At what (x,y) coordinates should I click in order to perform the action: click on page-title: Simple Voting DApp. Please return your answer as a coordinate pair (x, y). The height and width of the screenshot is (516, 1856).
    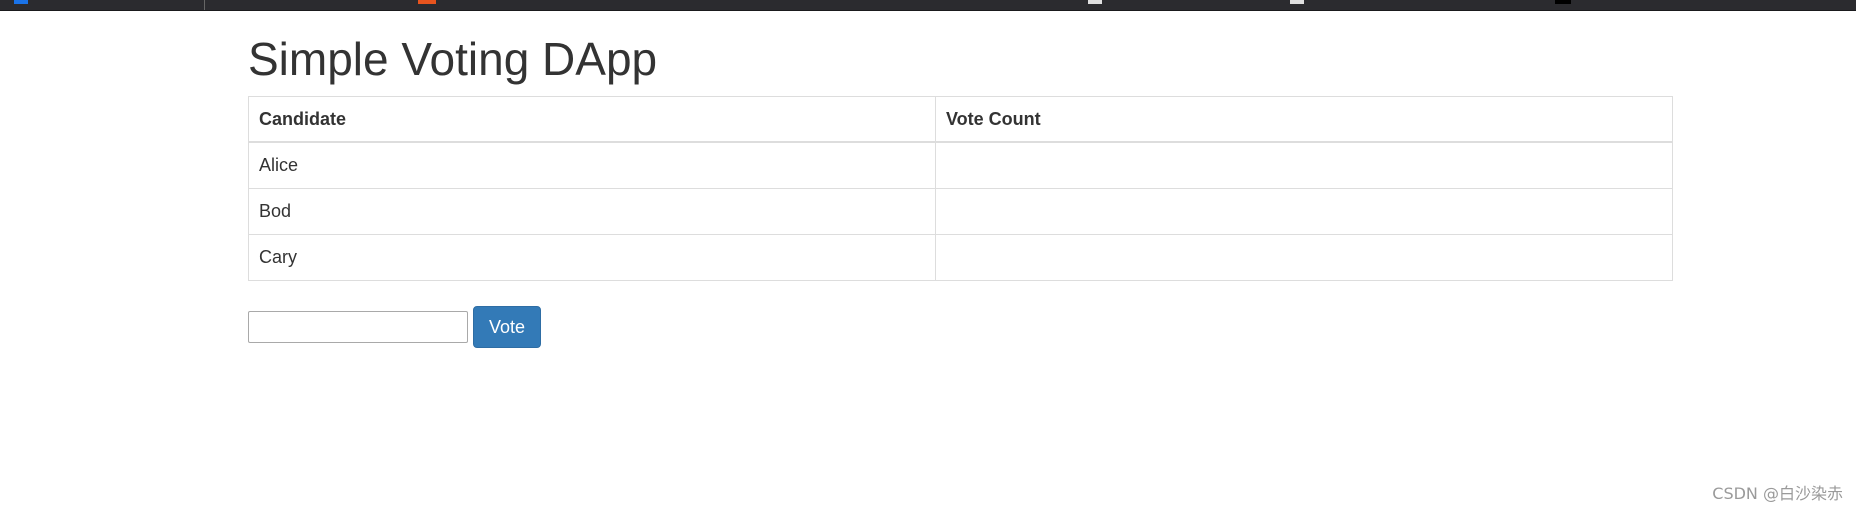
    Looking at the image, I should click on (453, 59).